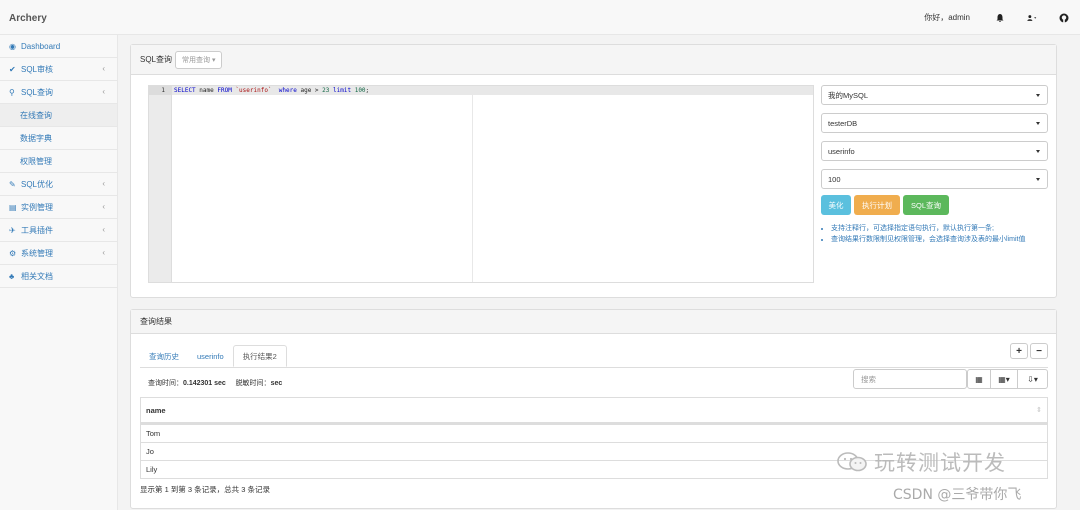  I want to click on query-time-info: 查询时间：0.142301 sec 脱敏时间：sec, so click(215, 383).